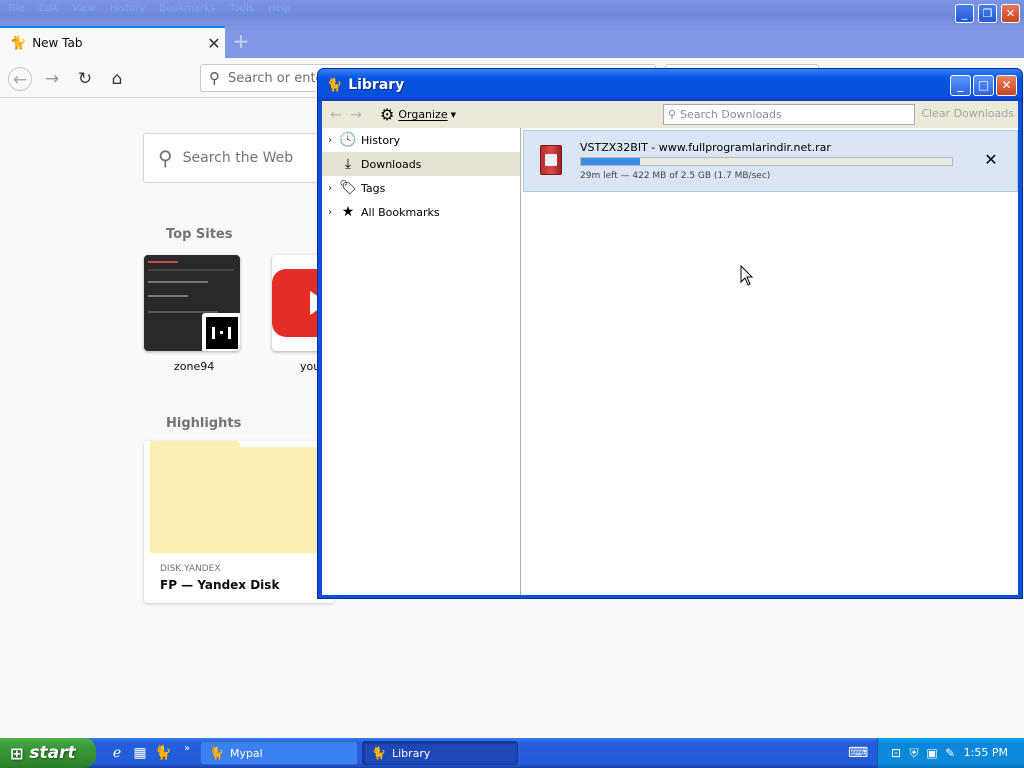  Describe the element at coordinates (987, 13) in the screenshot. I see `browser-restore-button: ❐` at that location.